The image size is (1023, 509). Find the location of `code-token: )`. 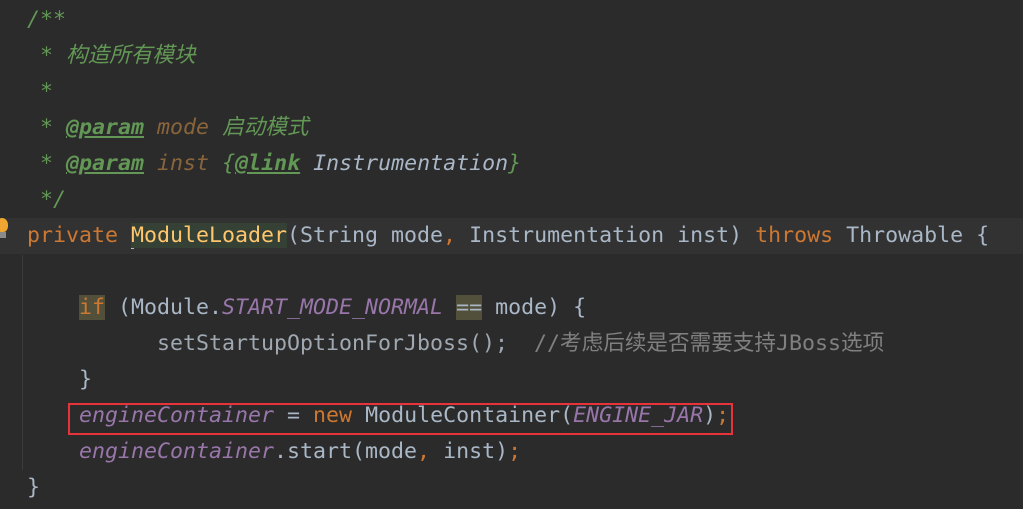

code-token: ) is located at coordinates (710, 415).